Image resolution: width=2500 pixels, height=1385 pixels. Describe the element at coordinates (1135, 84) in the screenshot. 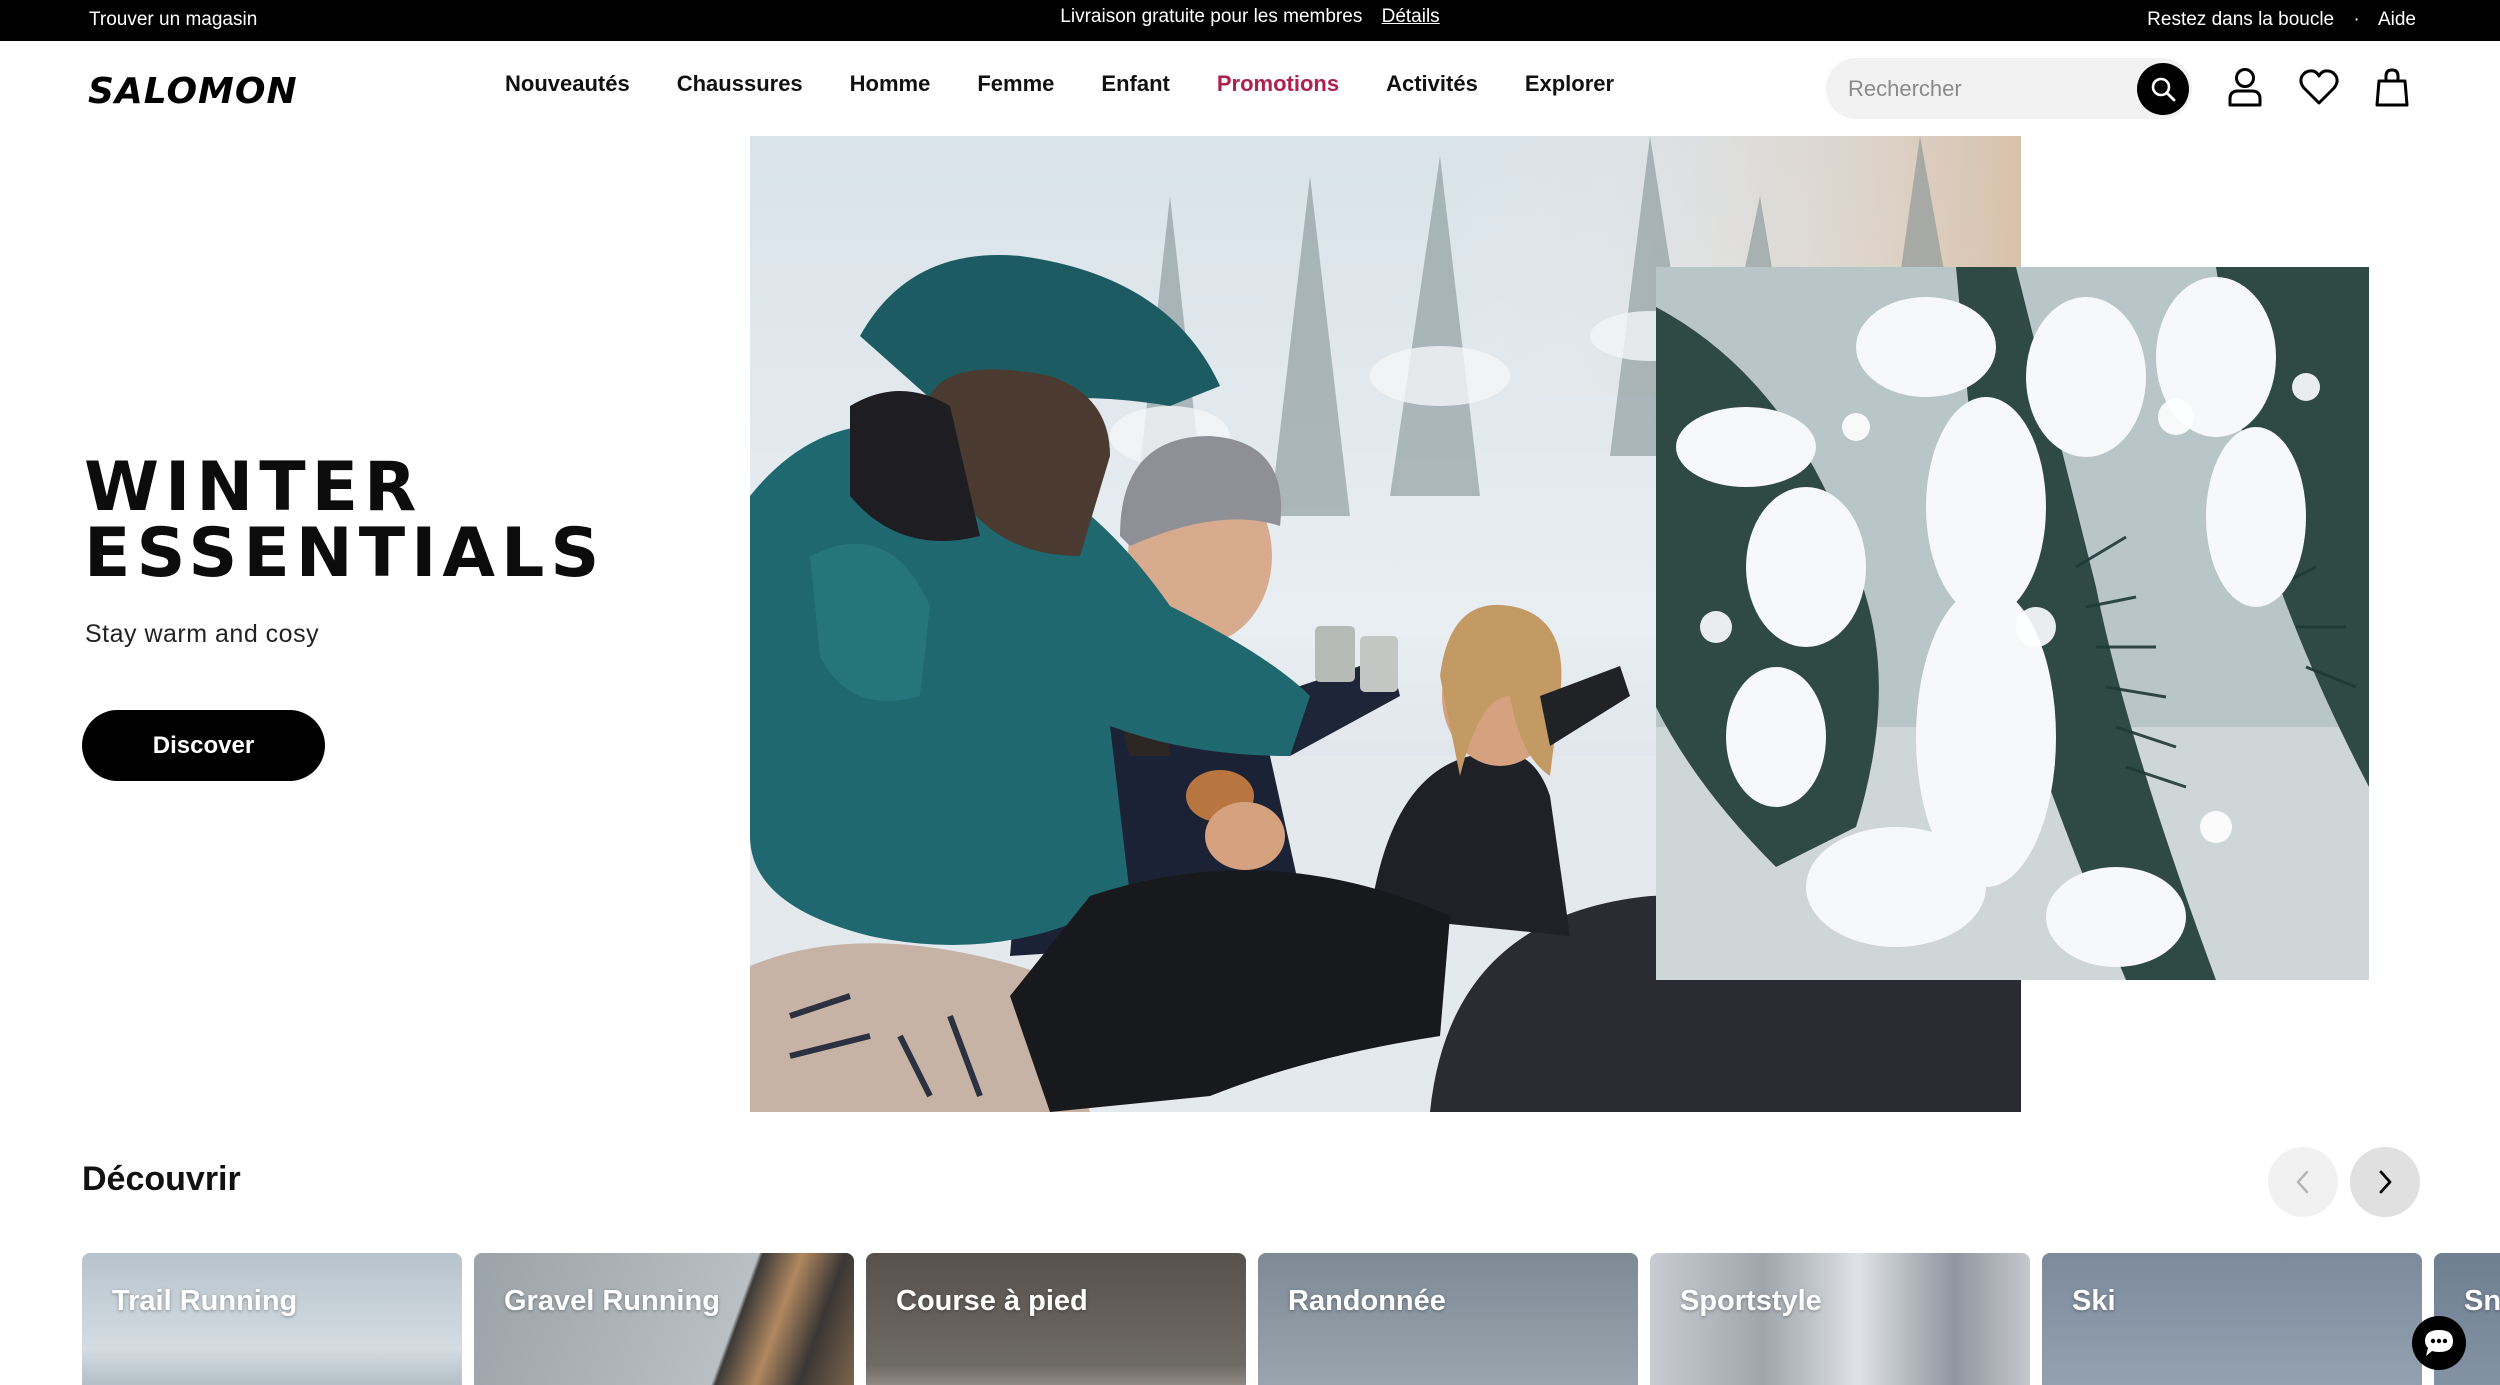

I see `nav-item-enfant: Enfant` at that location.